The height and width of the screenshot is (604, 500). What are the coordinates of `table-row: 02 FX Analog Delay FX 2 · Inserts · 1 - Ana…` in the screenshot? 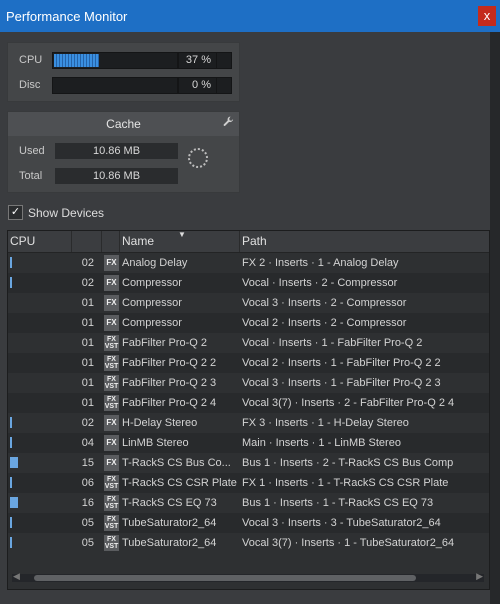 It's located at (248, 263).